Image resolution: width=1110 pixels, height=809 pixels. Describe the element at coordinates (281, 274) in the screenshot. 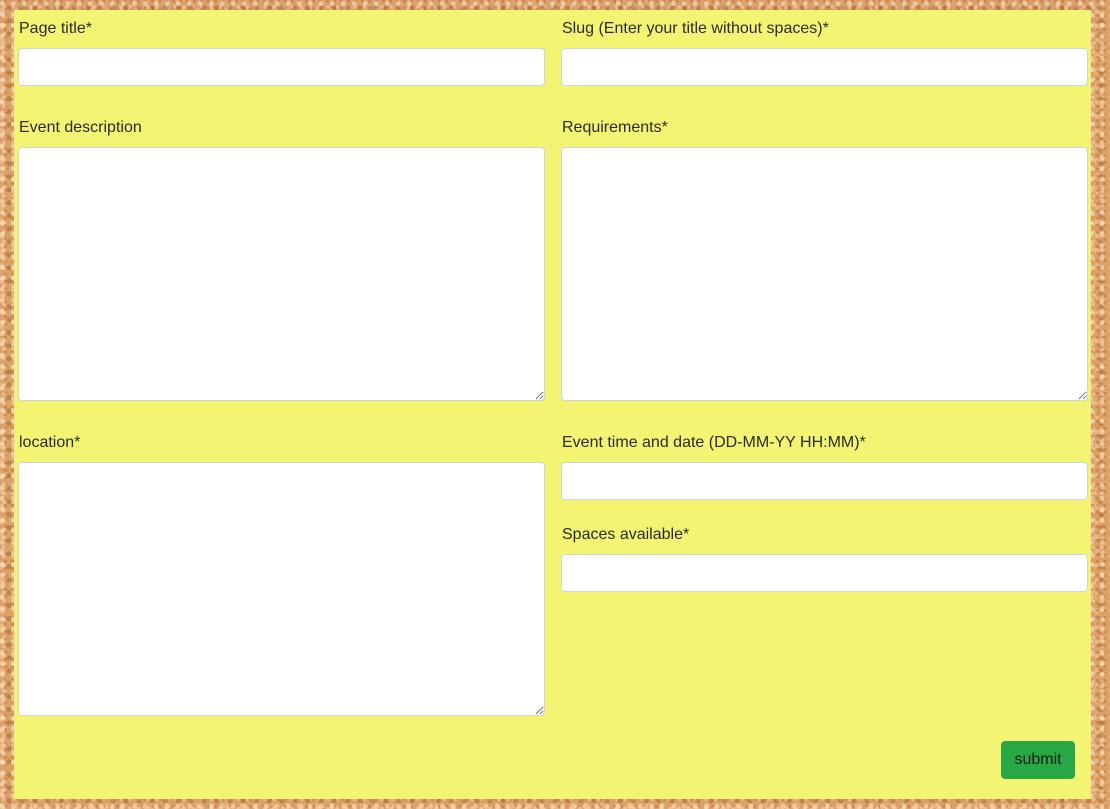

I see `event-description-textarea` at that location.